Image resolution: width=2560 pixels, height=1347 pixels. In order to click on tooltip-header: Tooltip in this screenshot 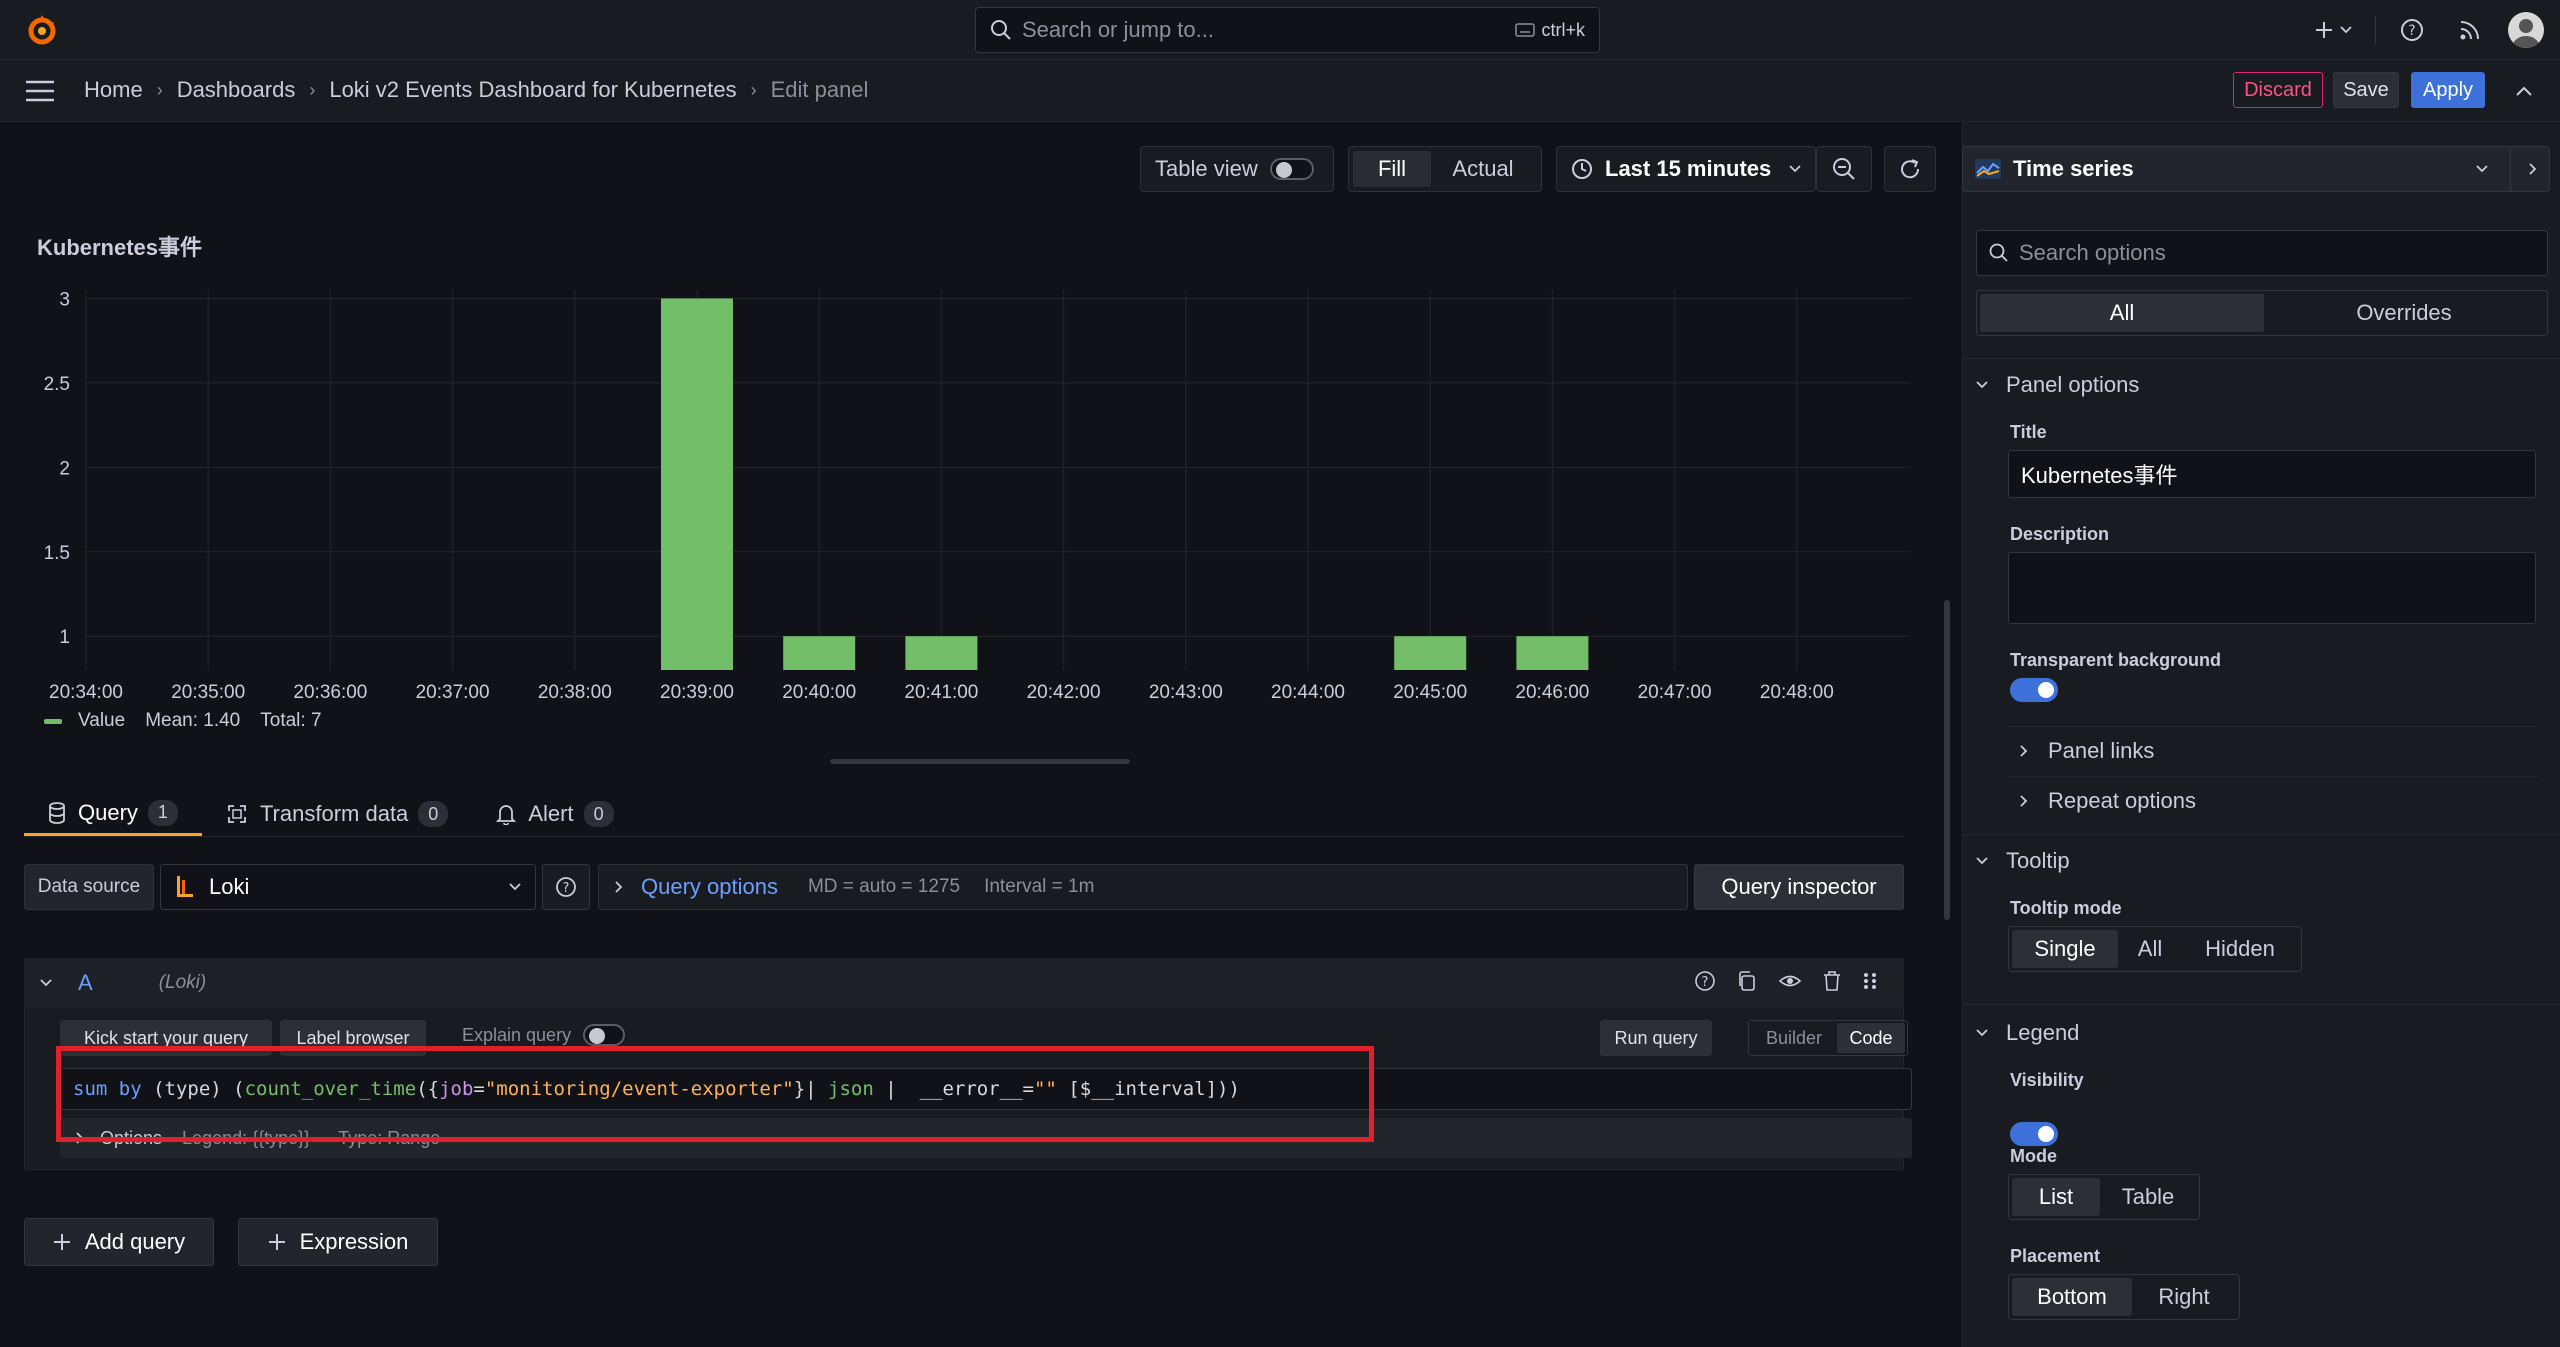, I will do `click(2023, 861)`.